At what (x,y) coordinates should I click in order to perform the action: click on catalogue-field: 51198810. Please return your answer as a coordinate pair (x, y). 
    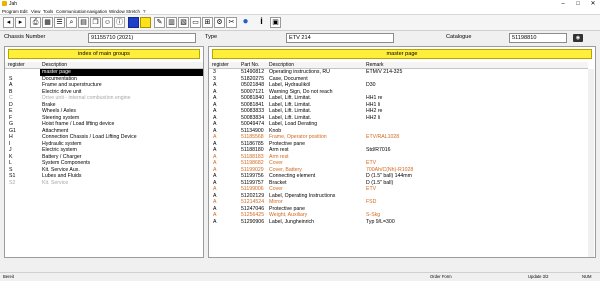
    Looking at the image, I should click on (538, 38).